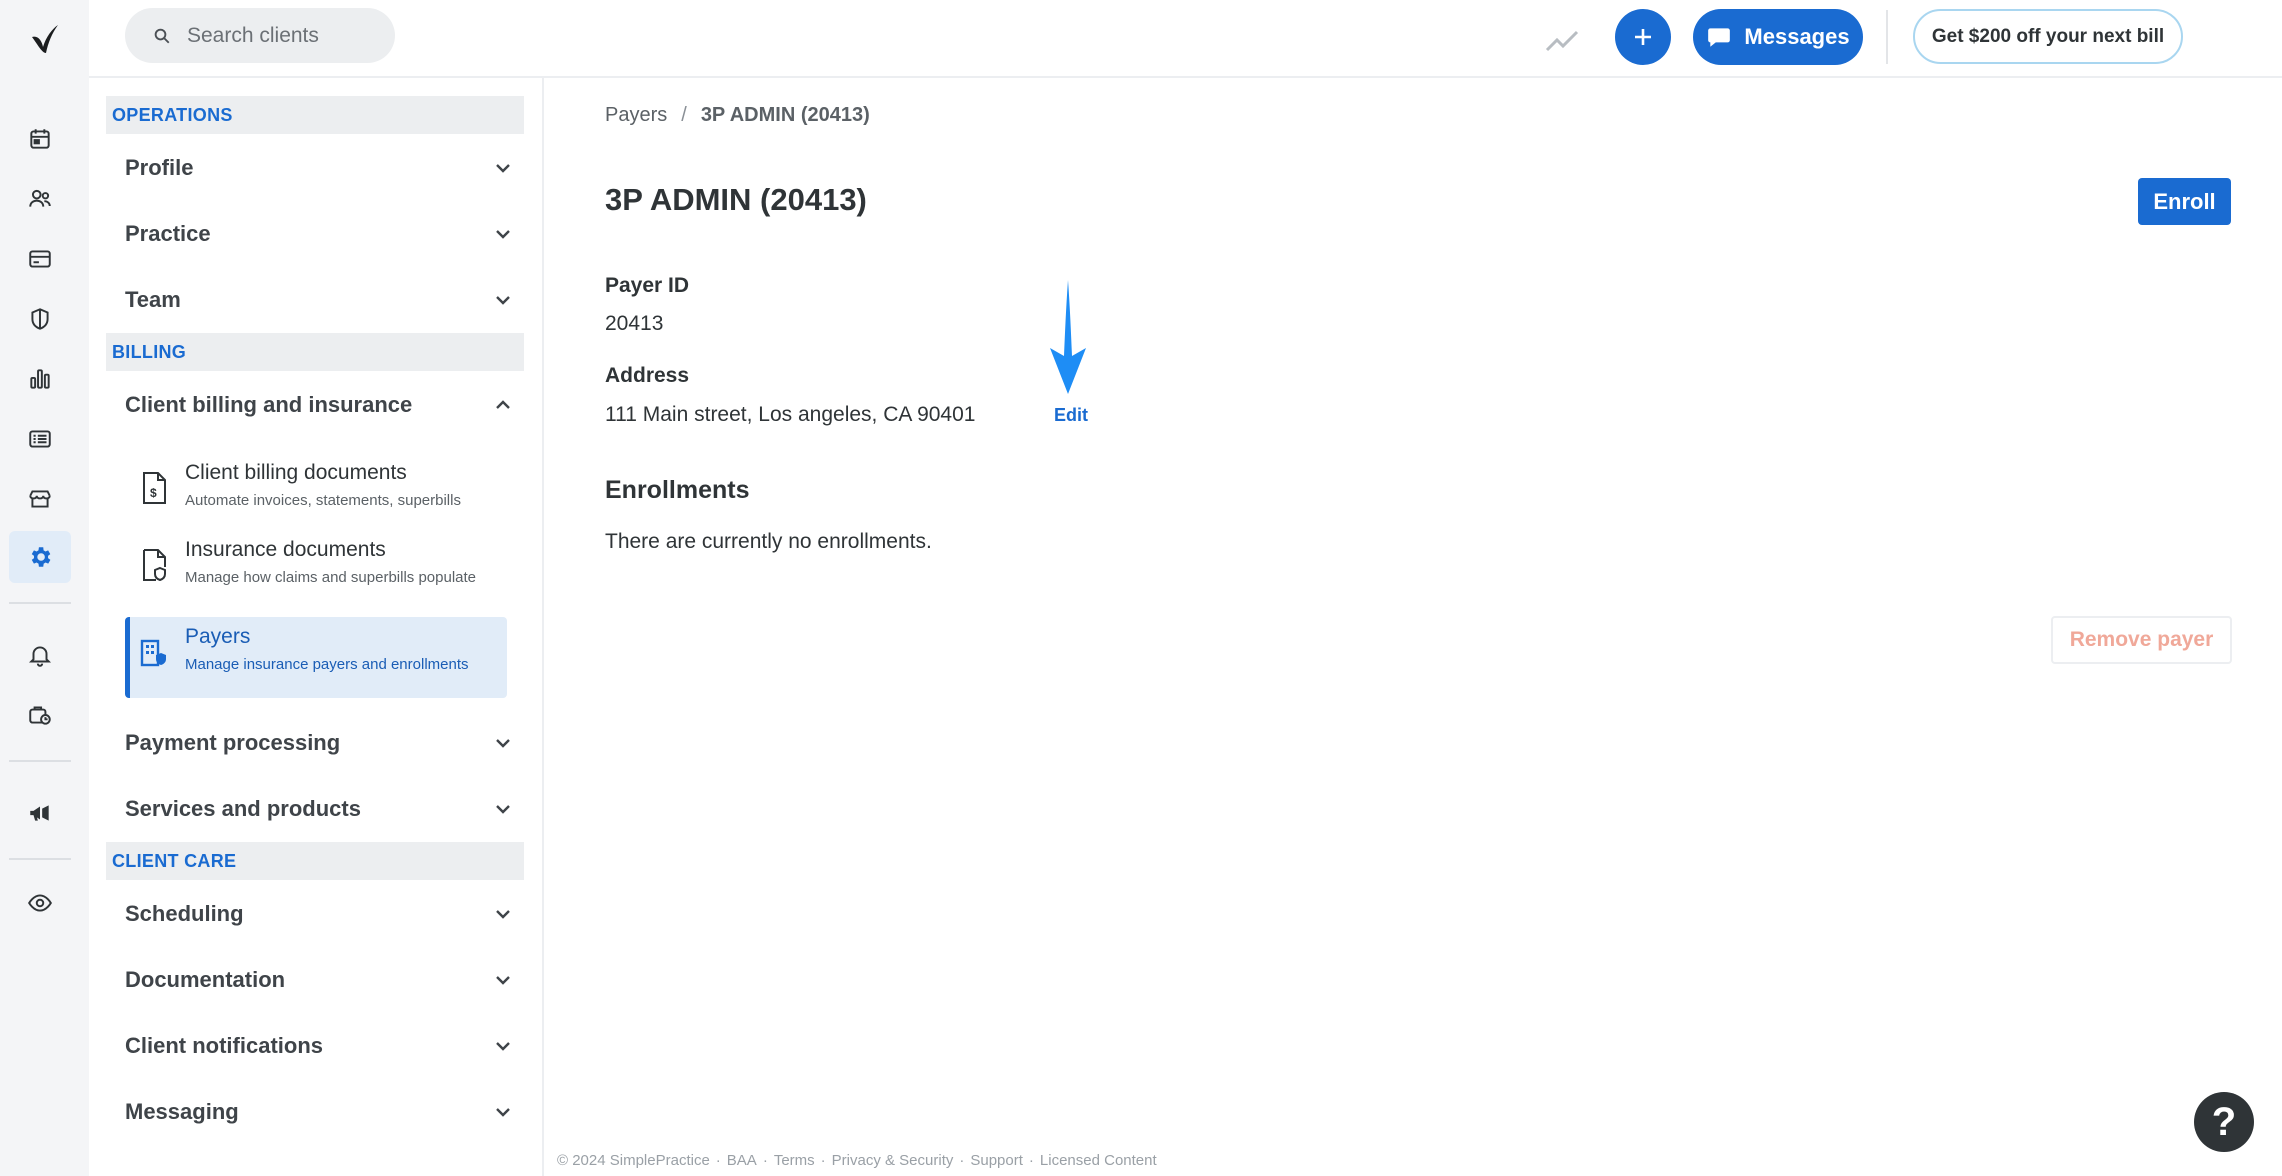 The height and width of the screenshot is (1176, 2282). What do you see at coordinates (1719, 37) in the screenshot?
I see `chat-bubble-icon` at bounding box center [1719, 37].